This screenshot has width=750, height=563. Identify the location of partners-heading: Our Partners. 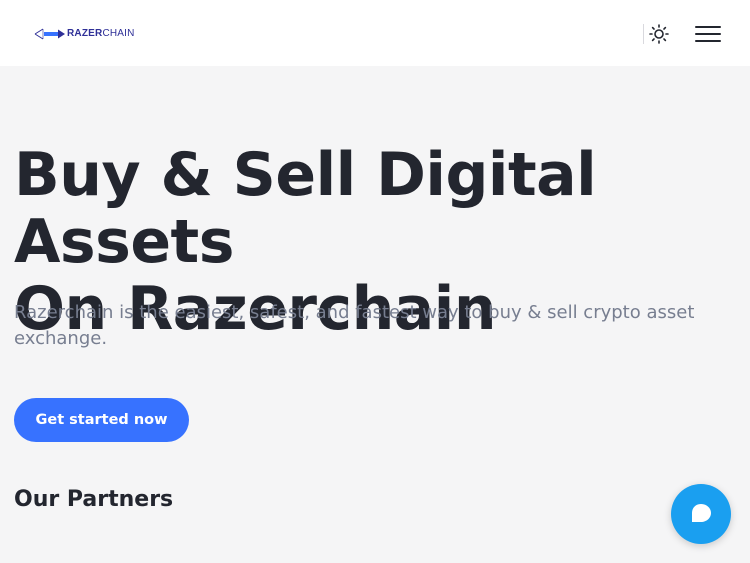
(94, 499).